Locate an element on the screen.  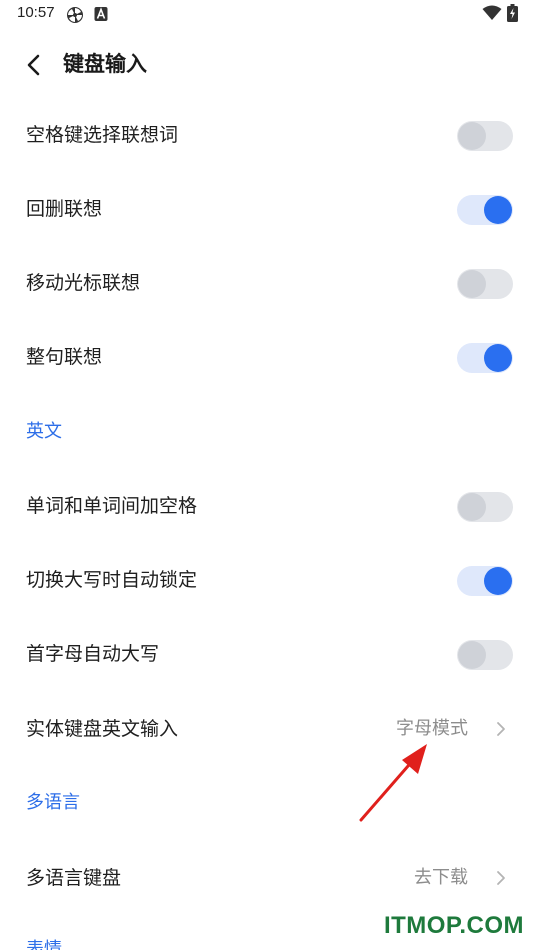
watermark-logo: ITMOP.COM is located at coordinates (453, 925).